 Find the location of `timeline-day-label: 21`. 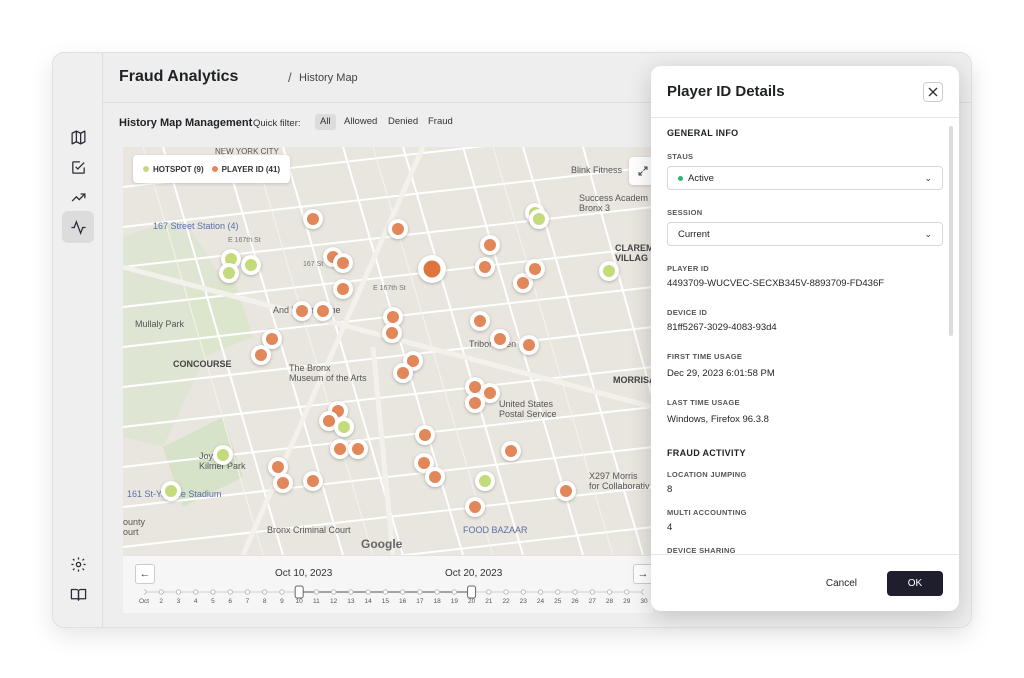

timeline-day-label: 21 is located at coordinates (489, 601).